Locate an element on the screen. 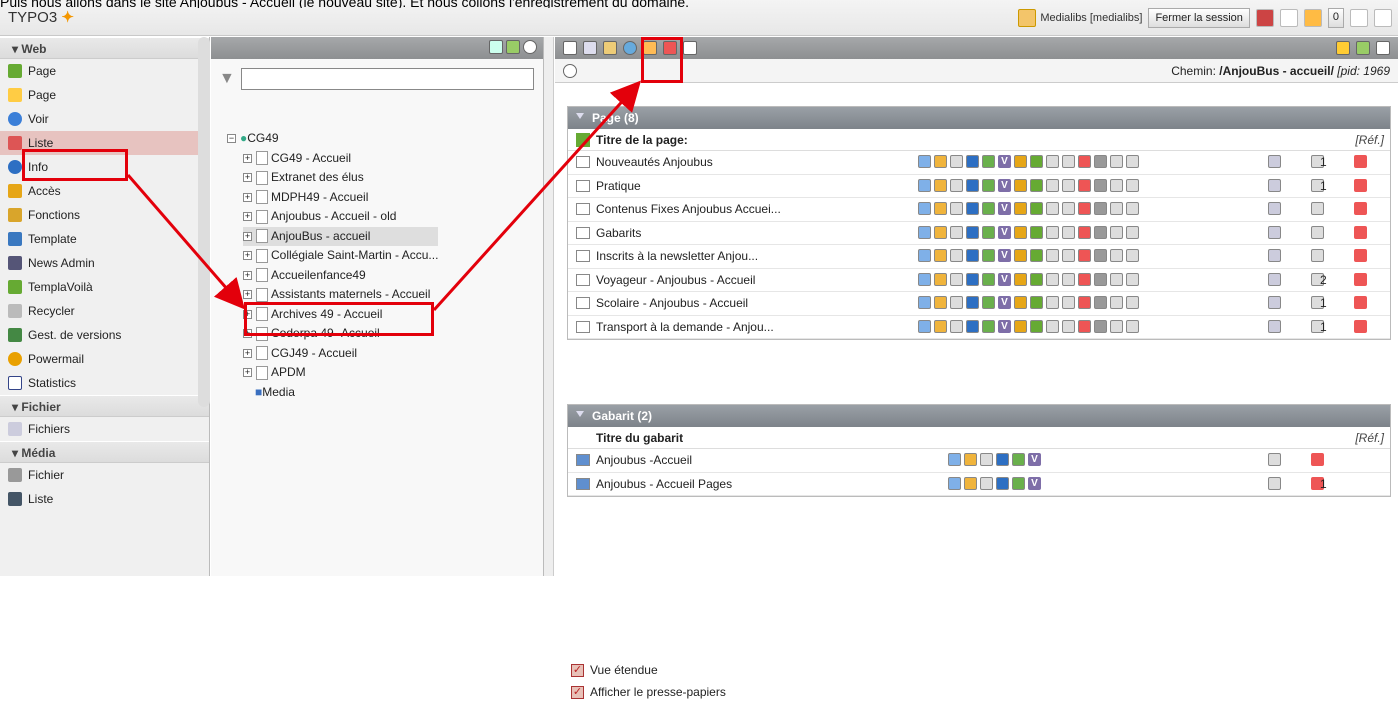 The image size is (1398, 703). page-row: Pratique V 1 is located at coordinates (979, 186).